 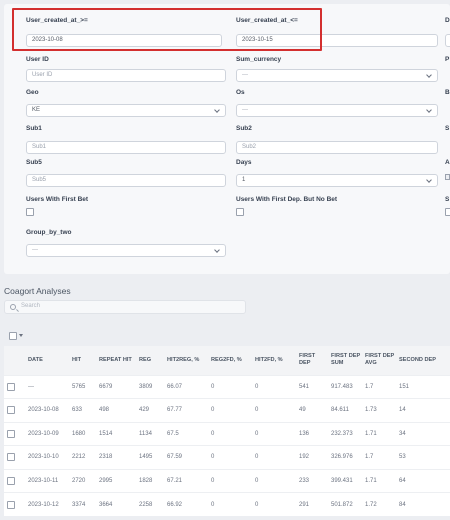 I want to click on search-input: Search, so click(x=125, y=307).